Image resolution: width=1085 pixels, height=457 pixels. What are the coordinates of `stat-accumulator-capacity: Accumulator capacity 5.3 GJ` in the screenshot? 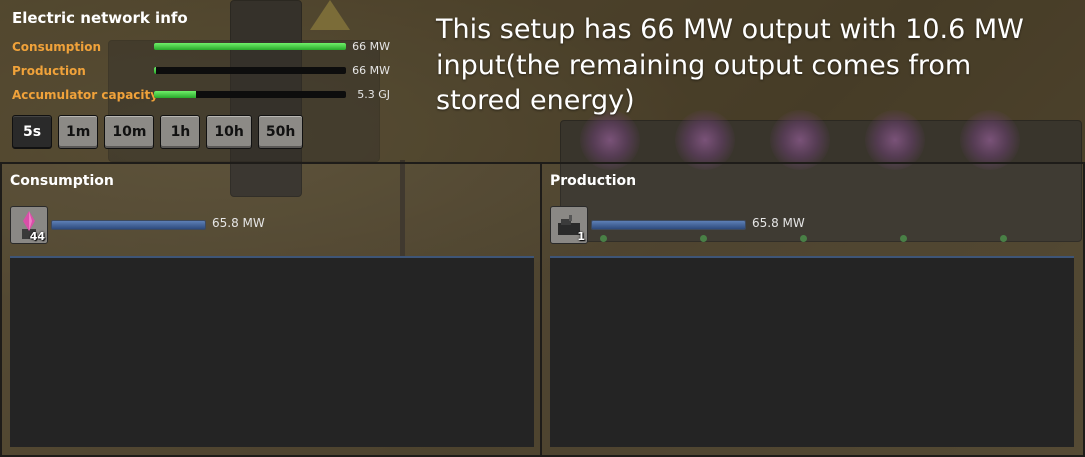 It's located at (207, 95).